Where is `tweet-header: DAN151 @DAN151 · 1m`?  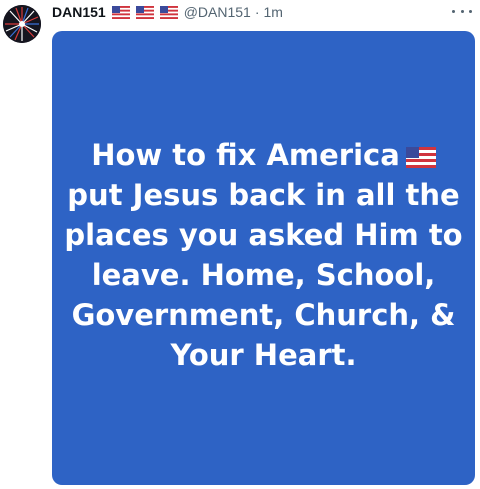 tweet-header: DAN151 @DAN151 · 1m is located at coordinates (167, 12).